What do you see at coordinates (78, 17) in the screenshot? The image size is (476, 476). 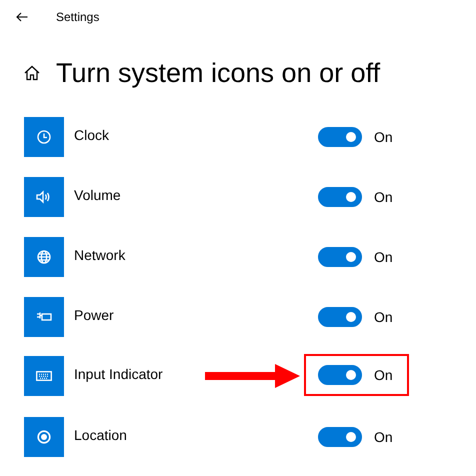 I see `window-title: Settings` at bounding box center [78, 17].